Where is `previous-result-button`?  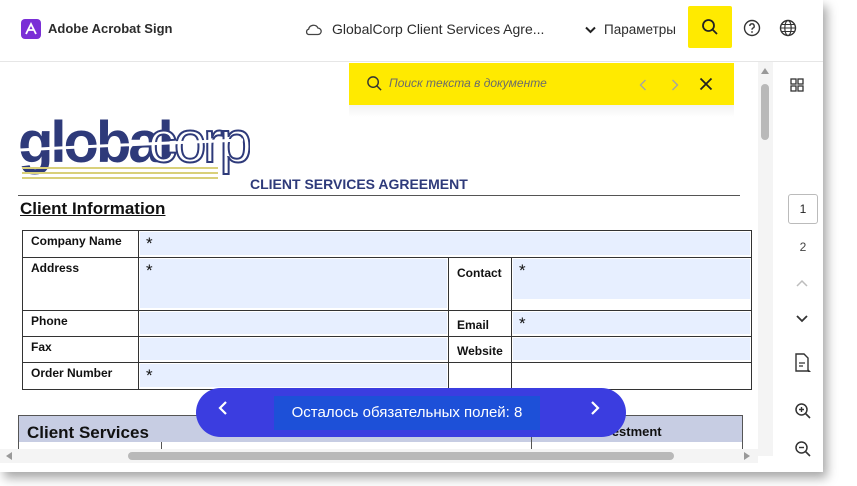
previous-result-button is located at coordinates (643, 86).